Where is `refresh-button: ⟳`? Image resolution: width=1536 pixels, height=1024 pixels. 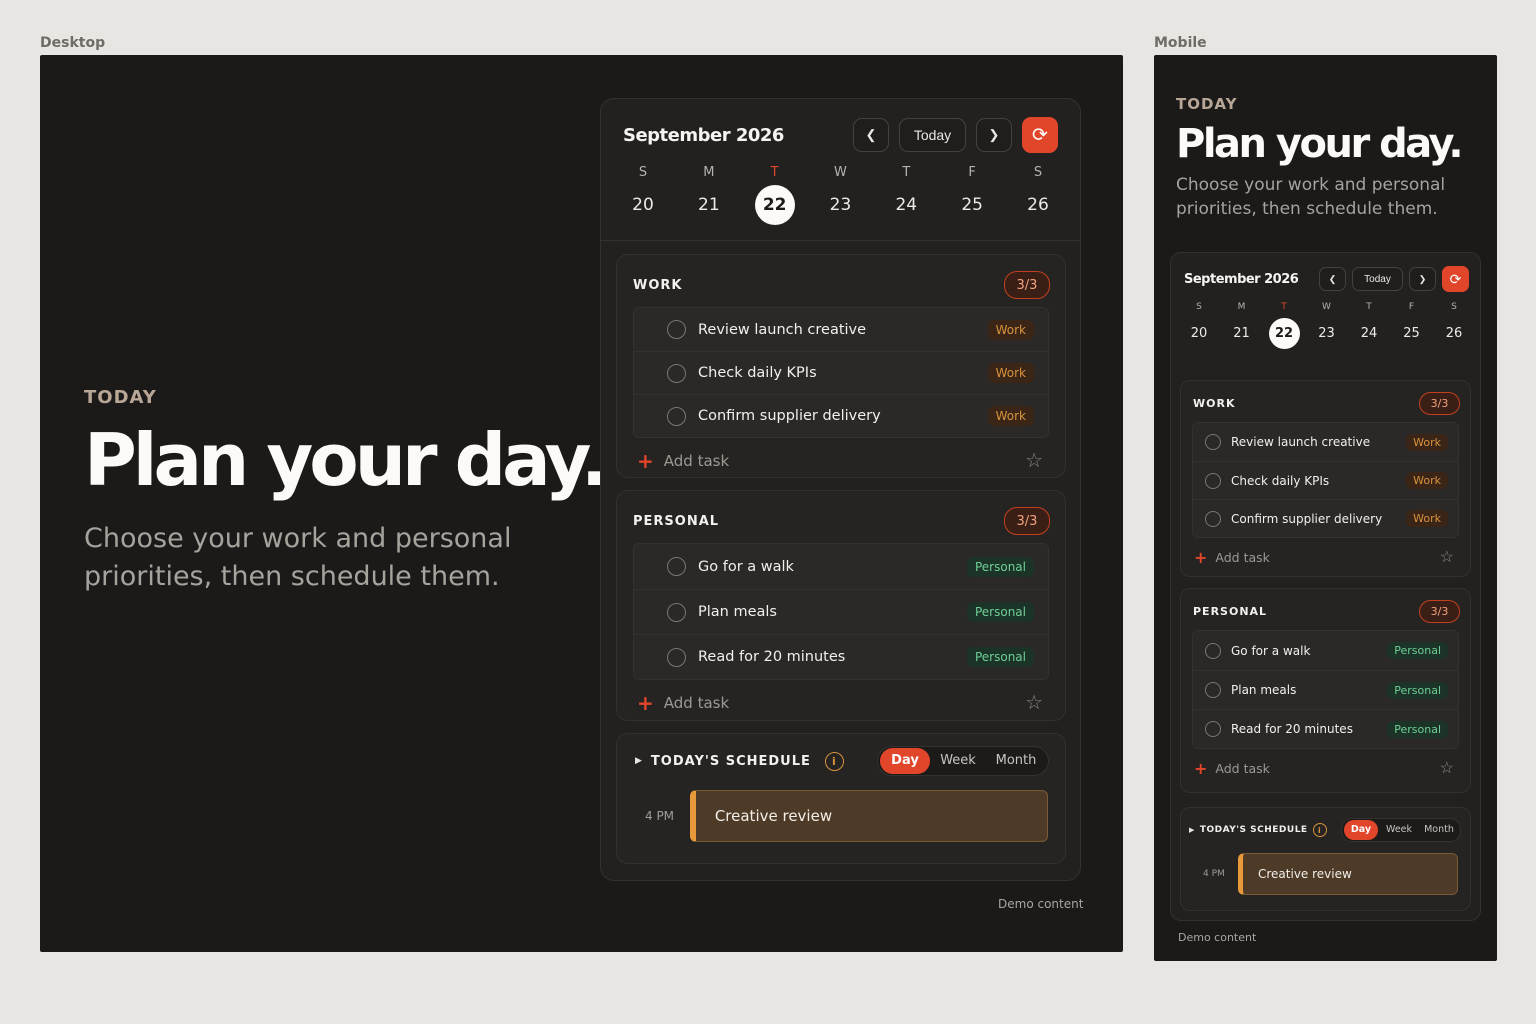
refresh-button: ⟳ is located at coordinates (1040, 135).